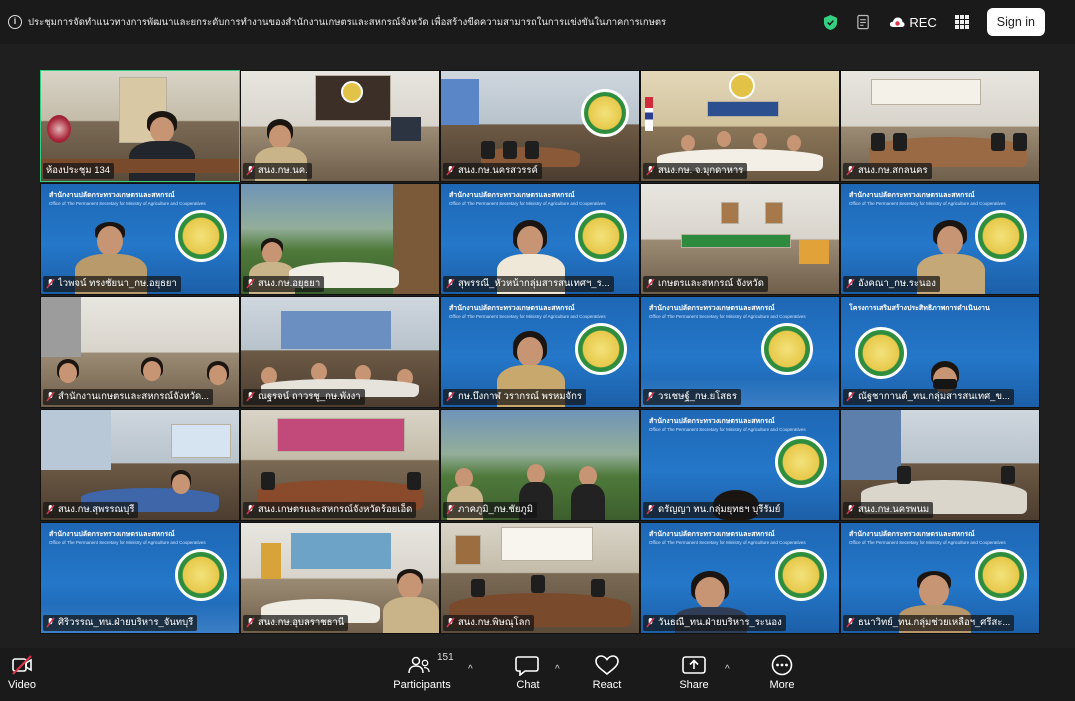 This screenshot has width=1075, height=701. Describe the element at coordinates (697, 396) in the screenshot. I see `participant-name: วรเชษฐ์_กษ.ยโสธร` at that location.